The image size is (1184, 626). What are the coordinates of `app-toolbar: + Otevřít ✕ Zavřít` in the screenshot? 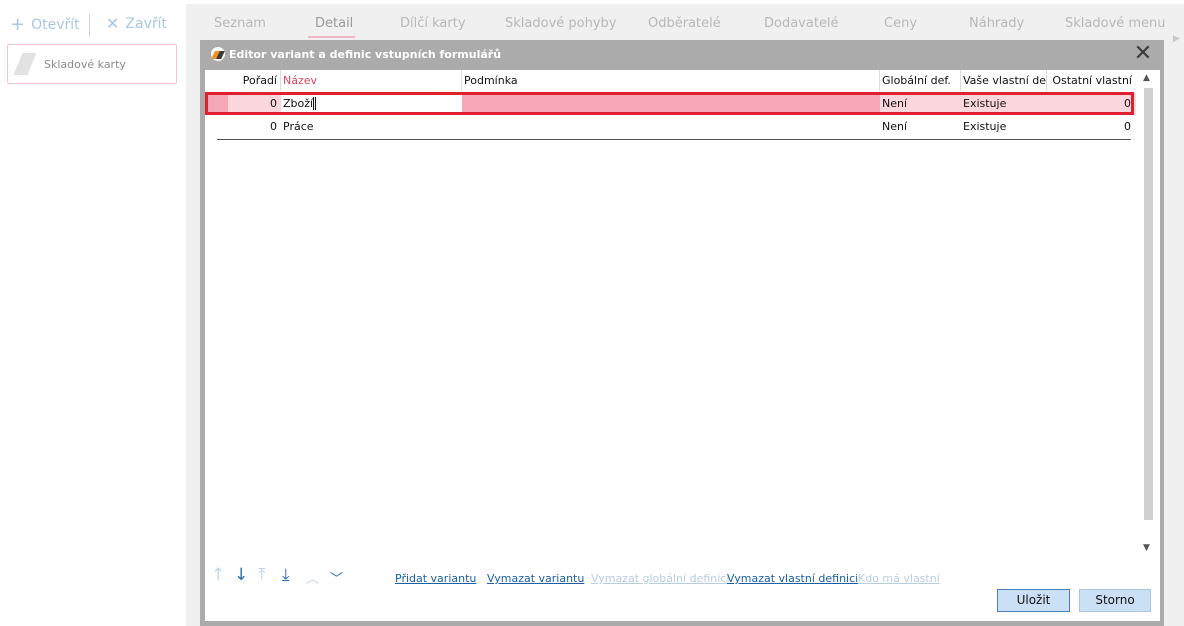 It's located at (93, 22).